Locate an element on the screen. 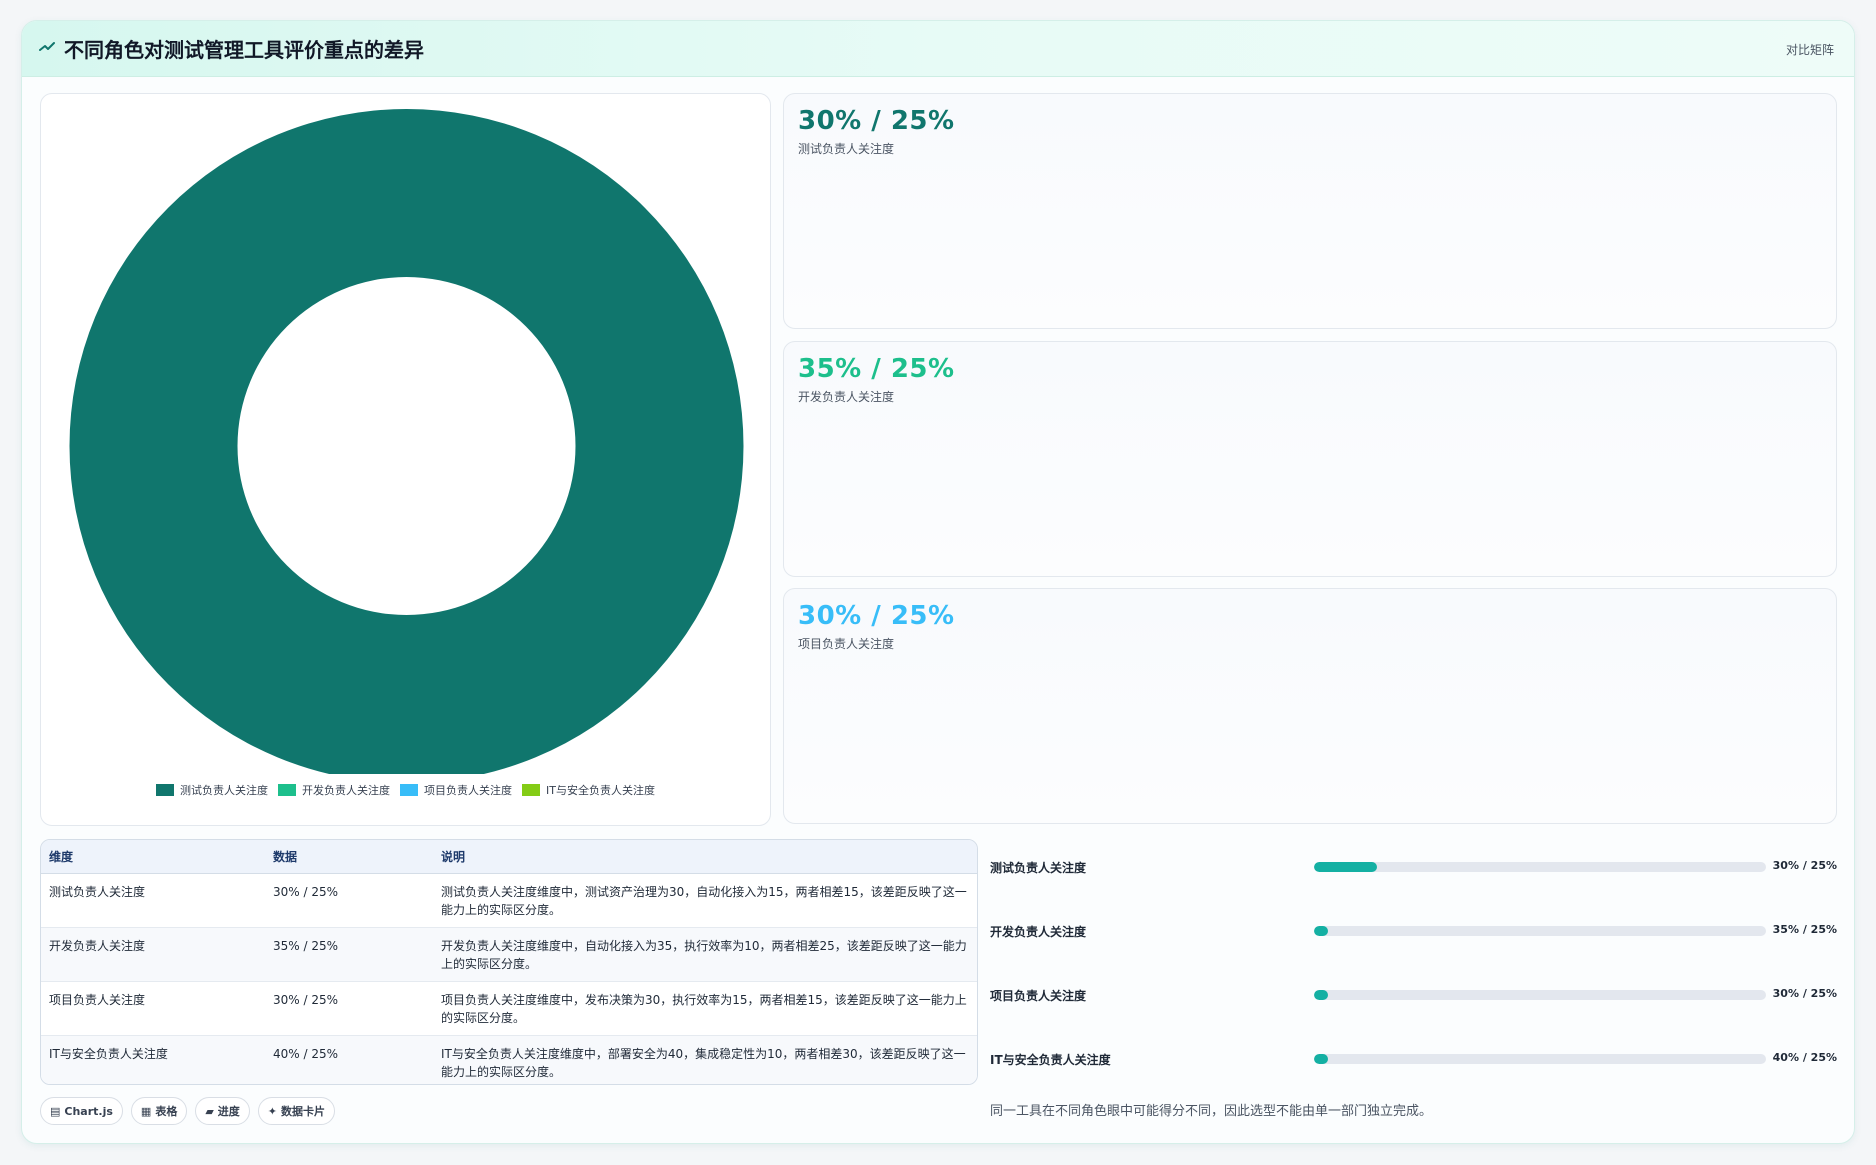 The image size is (1876, 1165). stat-label: 开发负责人关注度 is located at coordinates (846, 397).